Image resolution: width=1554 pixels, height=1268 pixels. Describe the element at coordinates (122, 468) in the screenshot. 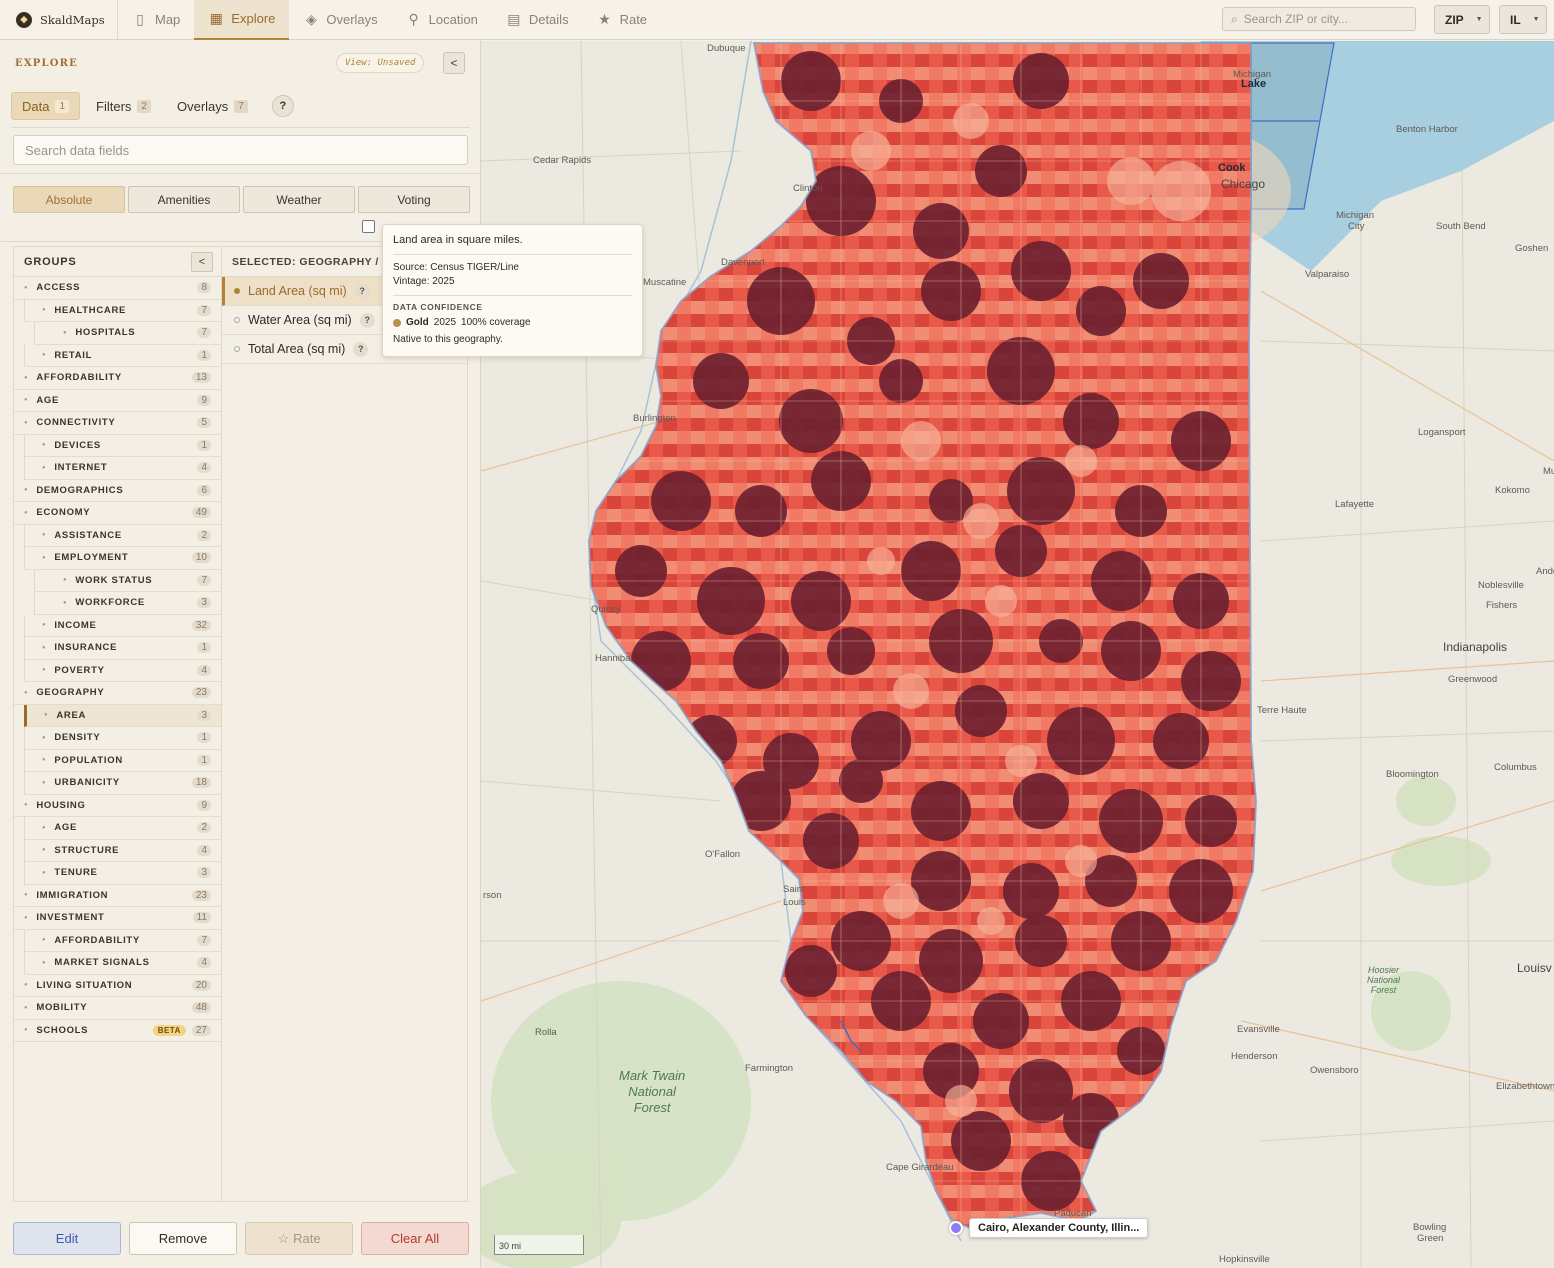

I see `group-item-internet: ● INTERNET 4` at that location.